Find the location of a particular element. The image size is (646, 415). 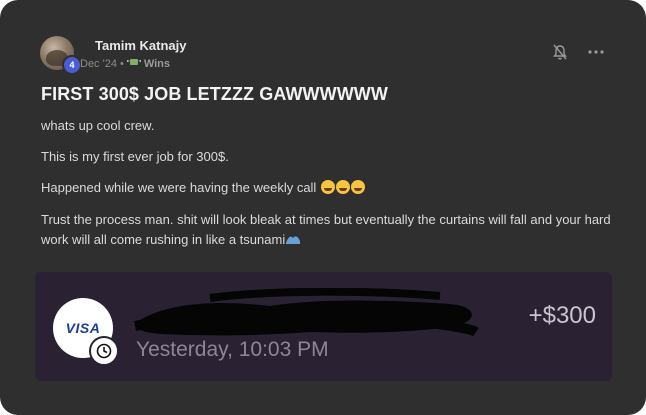

post-paragraph: This is my first ever job for 300$. is located at coordinates (135, 156).